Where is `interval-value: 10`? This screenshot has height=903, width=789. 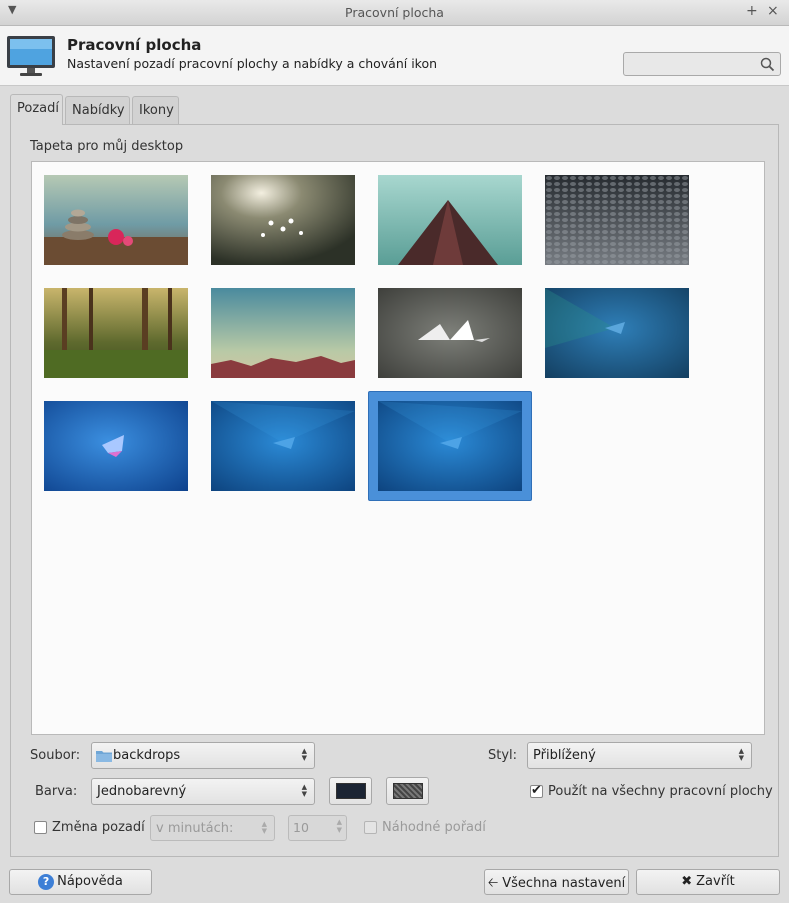
interval-value: 10 is located at coordinates (301, 827).